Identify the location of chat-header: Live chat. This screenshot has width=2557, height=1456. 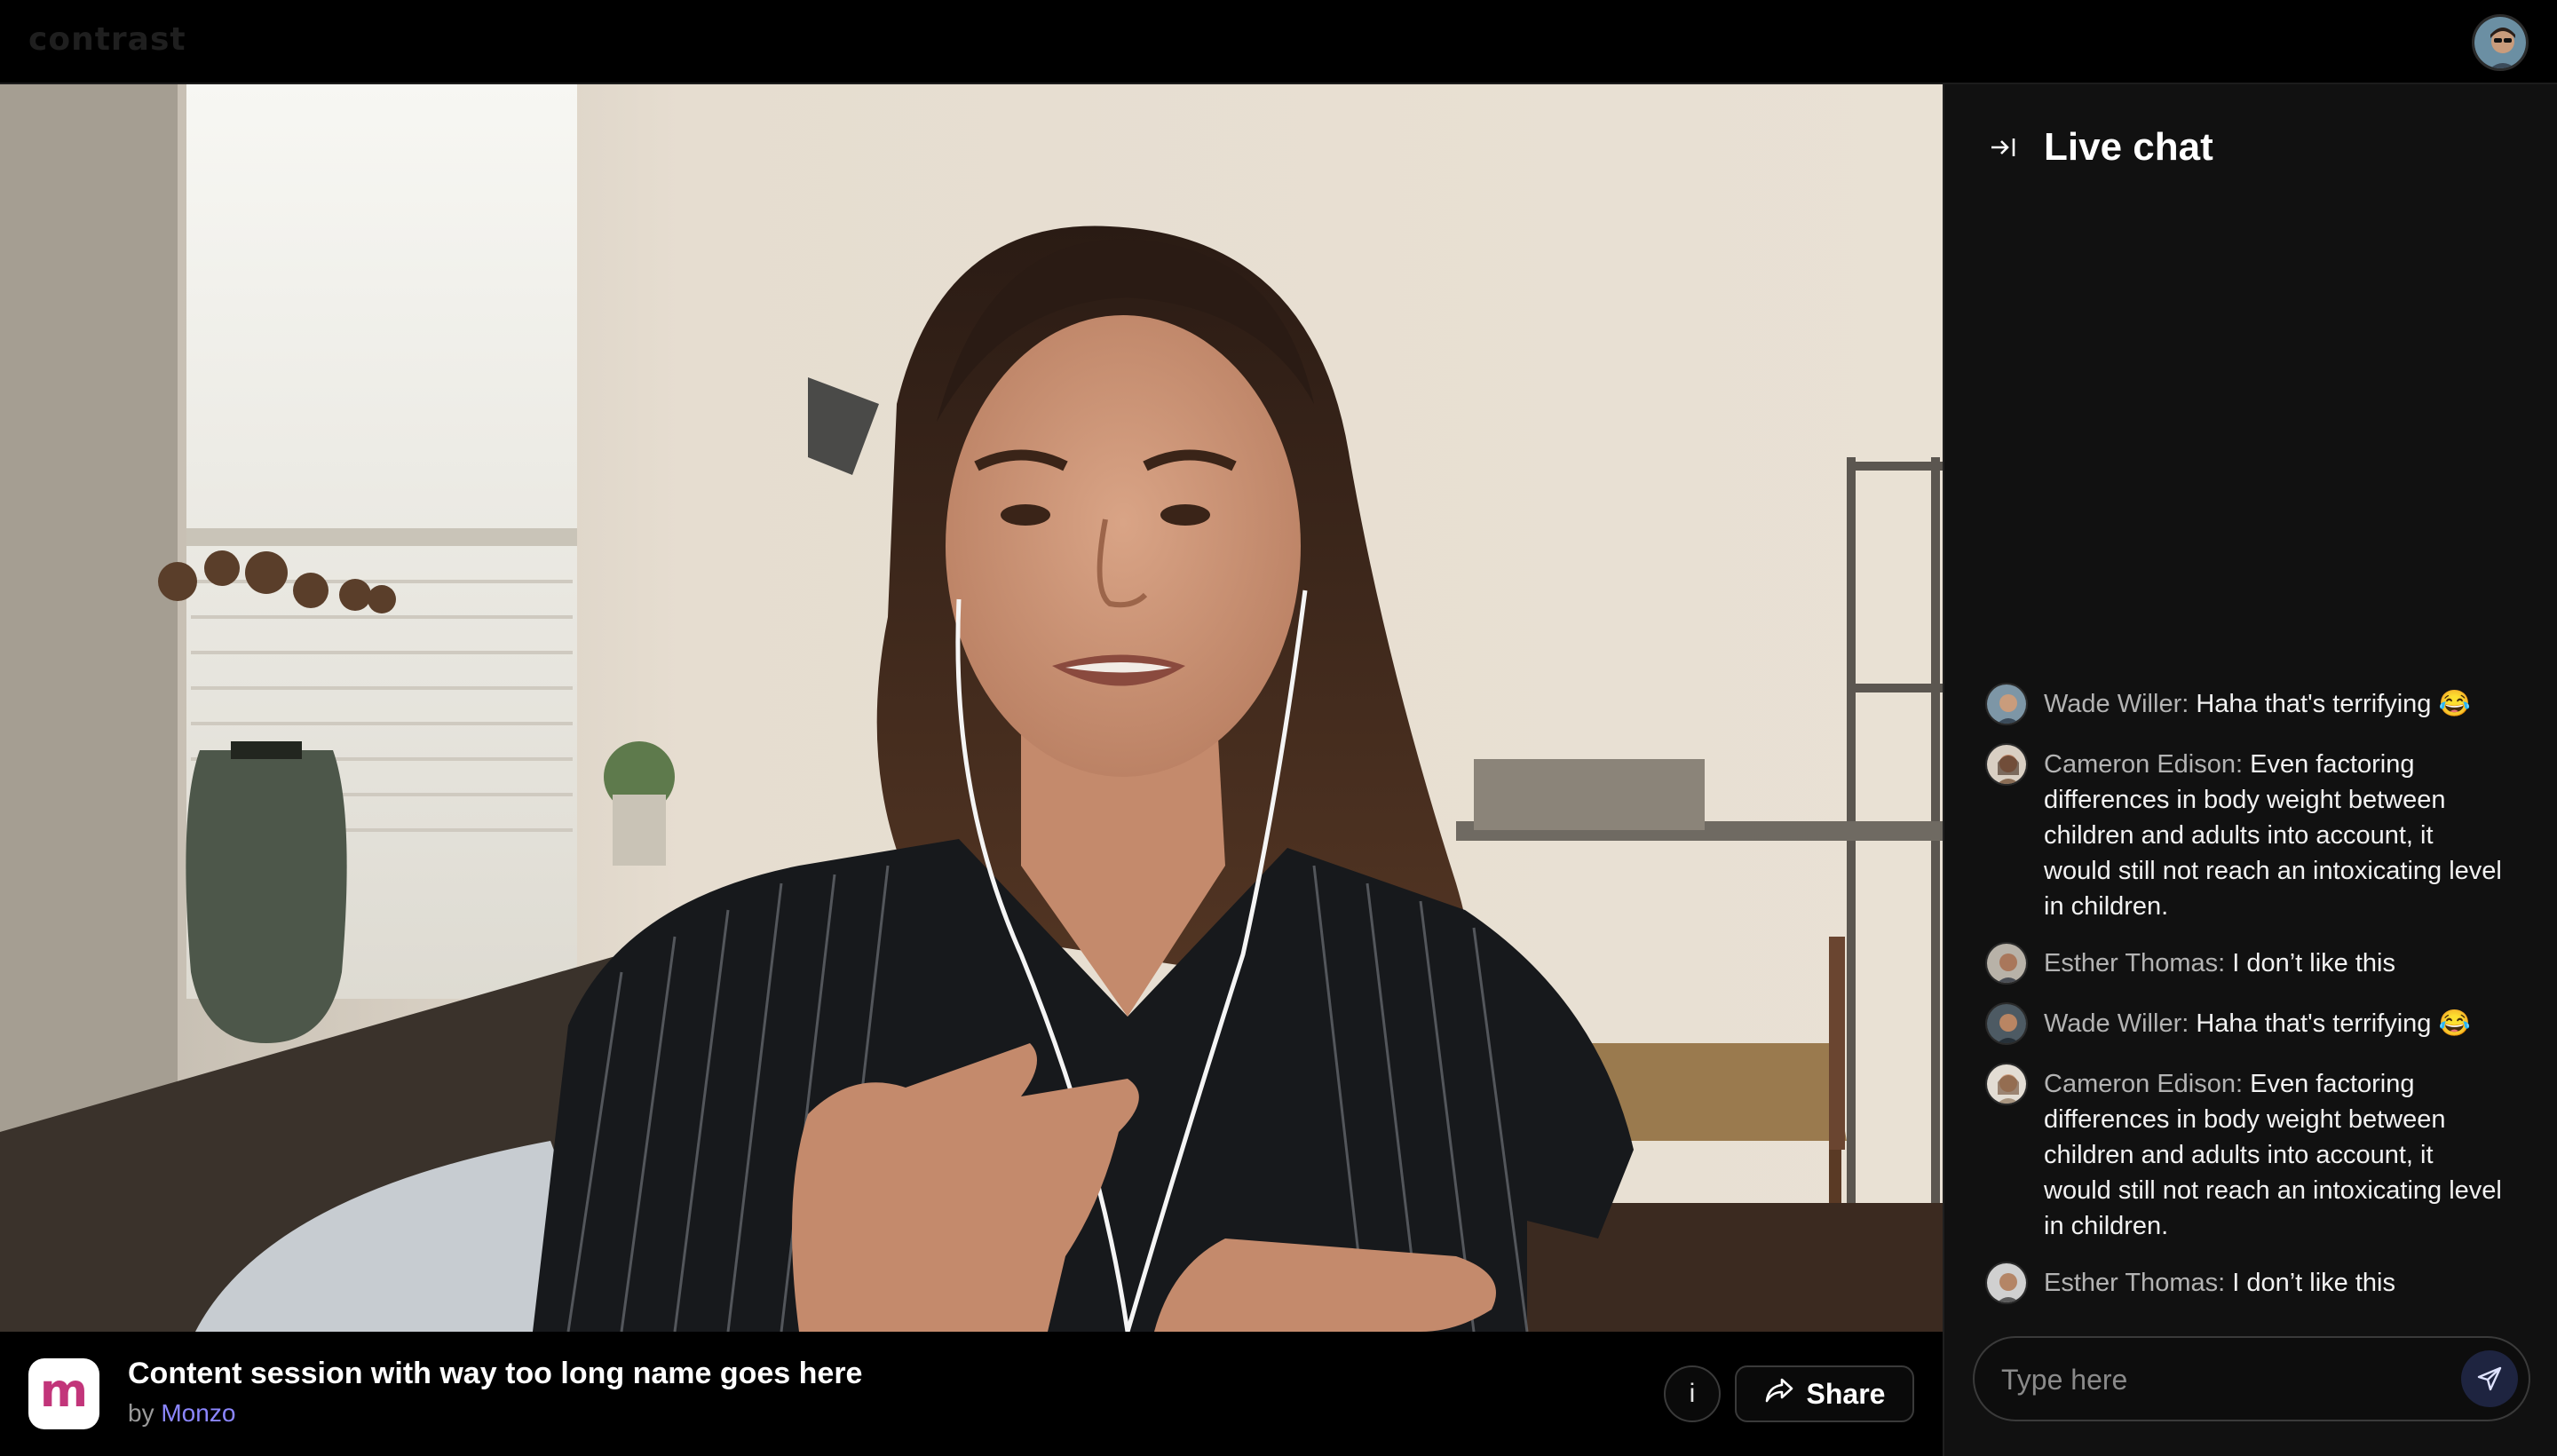
(2101, 147).